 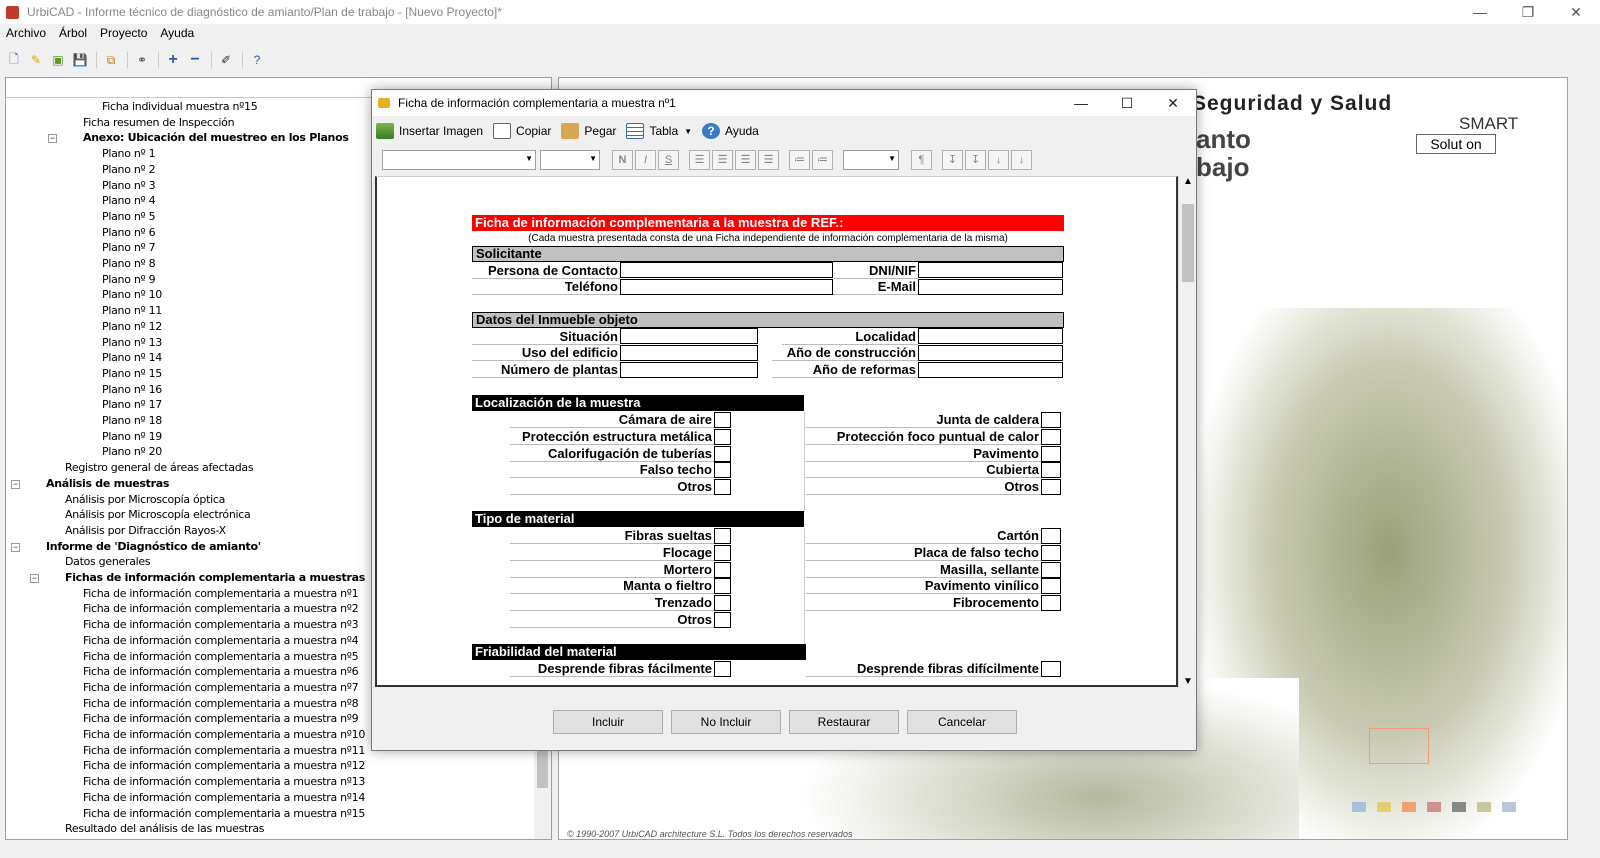 What do you see at coordinates (745, 160) in the screenshot?
I see `align-right-icon: ☰` at bounding box center [745, 160].